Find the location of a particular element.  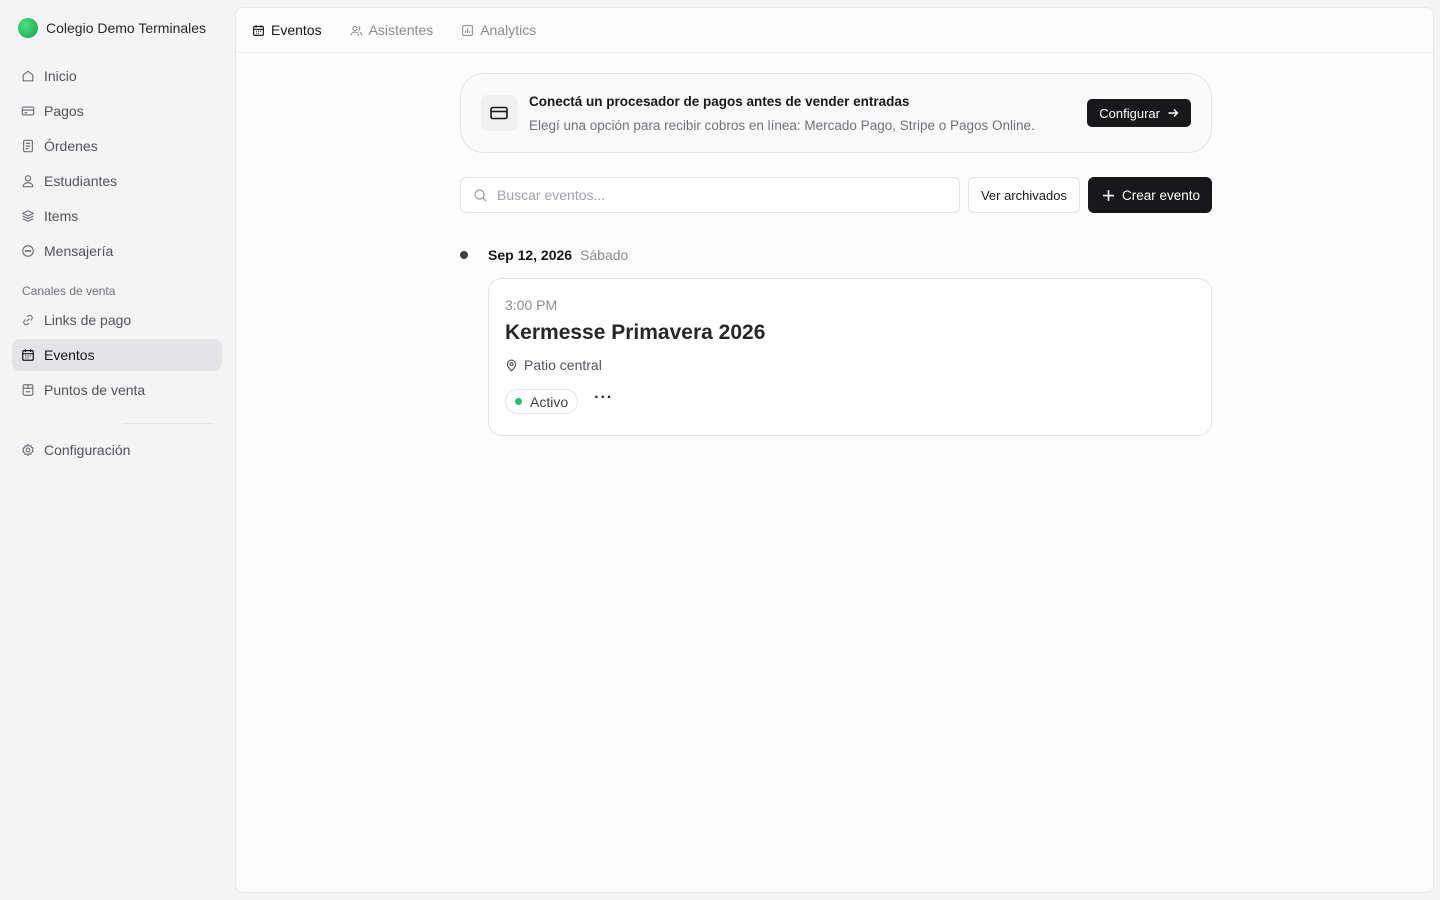

event-location: Patio central is located at coordinates (850, 365).